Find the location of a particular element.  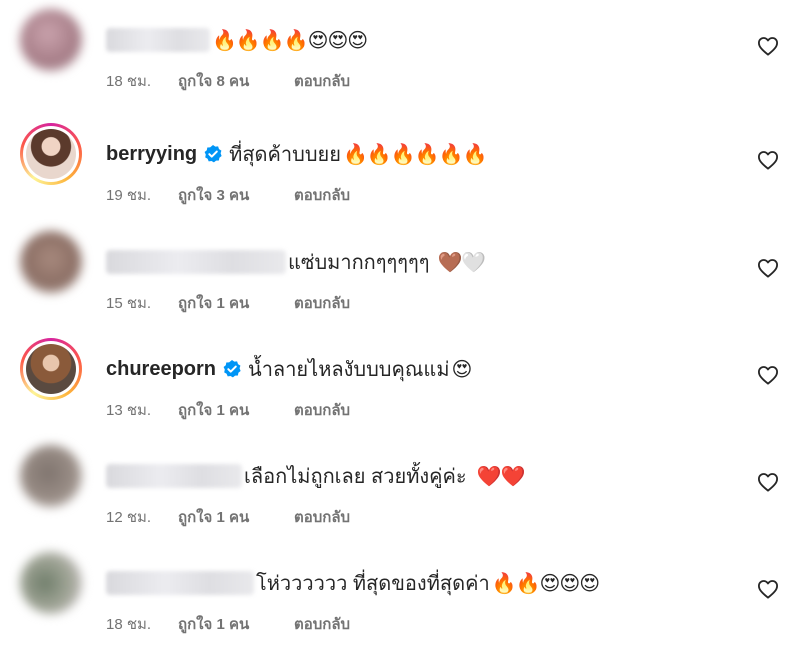

comment-likes-link: ถูกใจ 8 คน is located at coordinates (236, 81).